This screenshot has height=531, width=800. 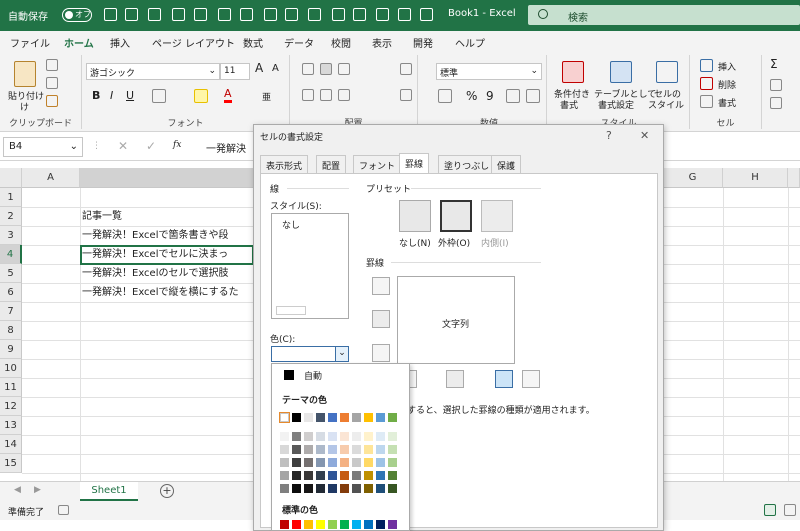 I want to click on tab-fill: 塗りつぶし, so click(x=467, y=164).